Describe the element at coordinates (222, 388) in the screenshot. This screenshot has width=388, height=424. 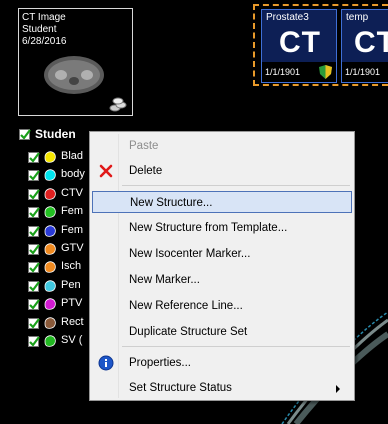
I see `menu-item-set-structure-status: Set Structure Status` at that location.